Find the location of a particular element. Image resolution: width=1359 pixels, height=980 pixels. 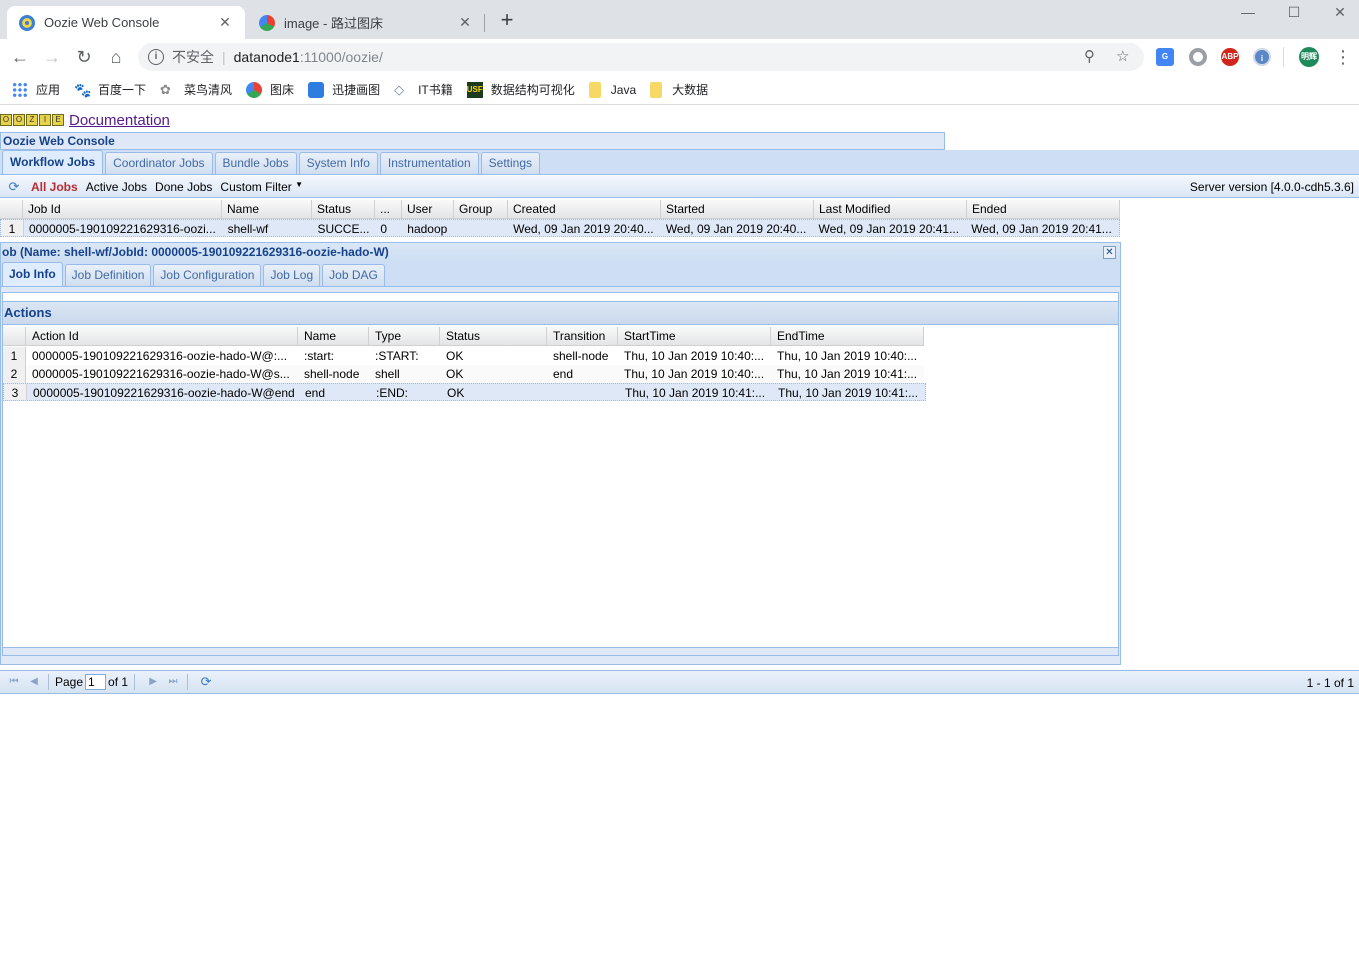

maximize-icon: ☐ is located at coordinates (1294, 13).